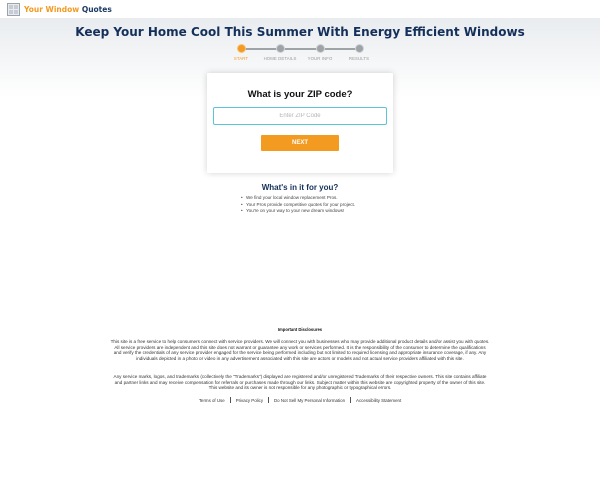 This screenshot has height=503, width=600. I want to click on zip-form-card: What is your ZIP code? NEXT, so click(300, 123).